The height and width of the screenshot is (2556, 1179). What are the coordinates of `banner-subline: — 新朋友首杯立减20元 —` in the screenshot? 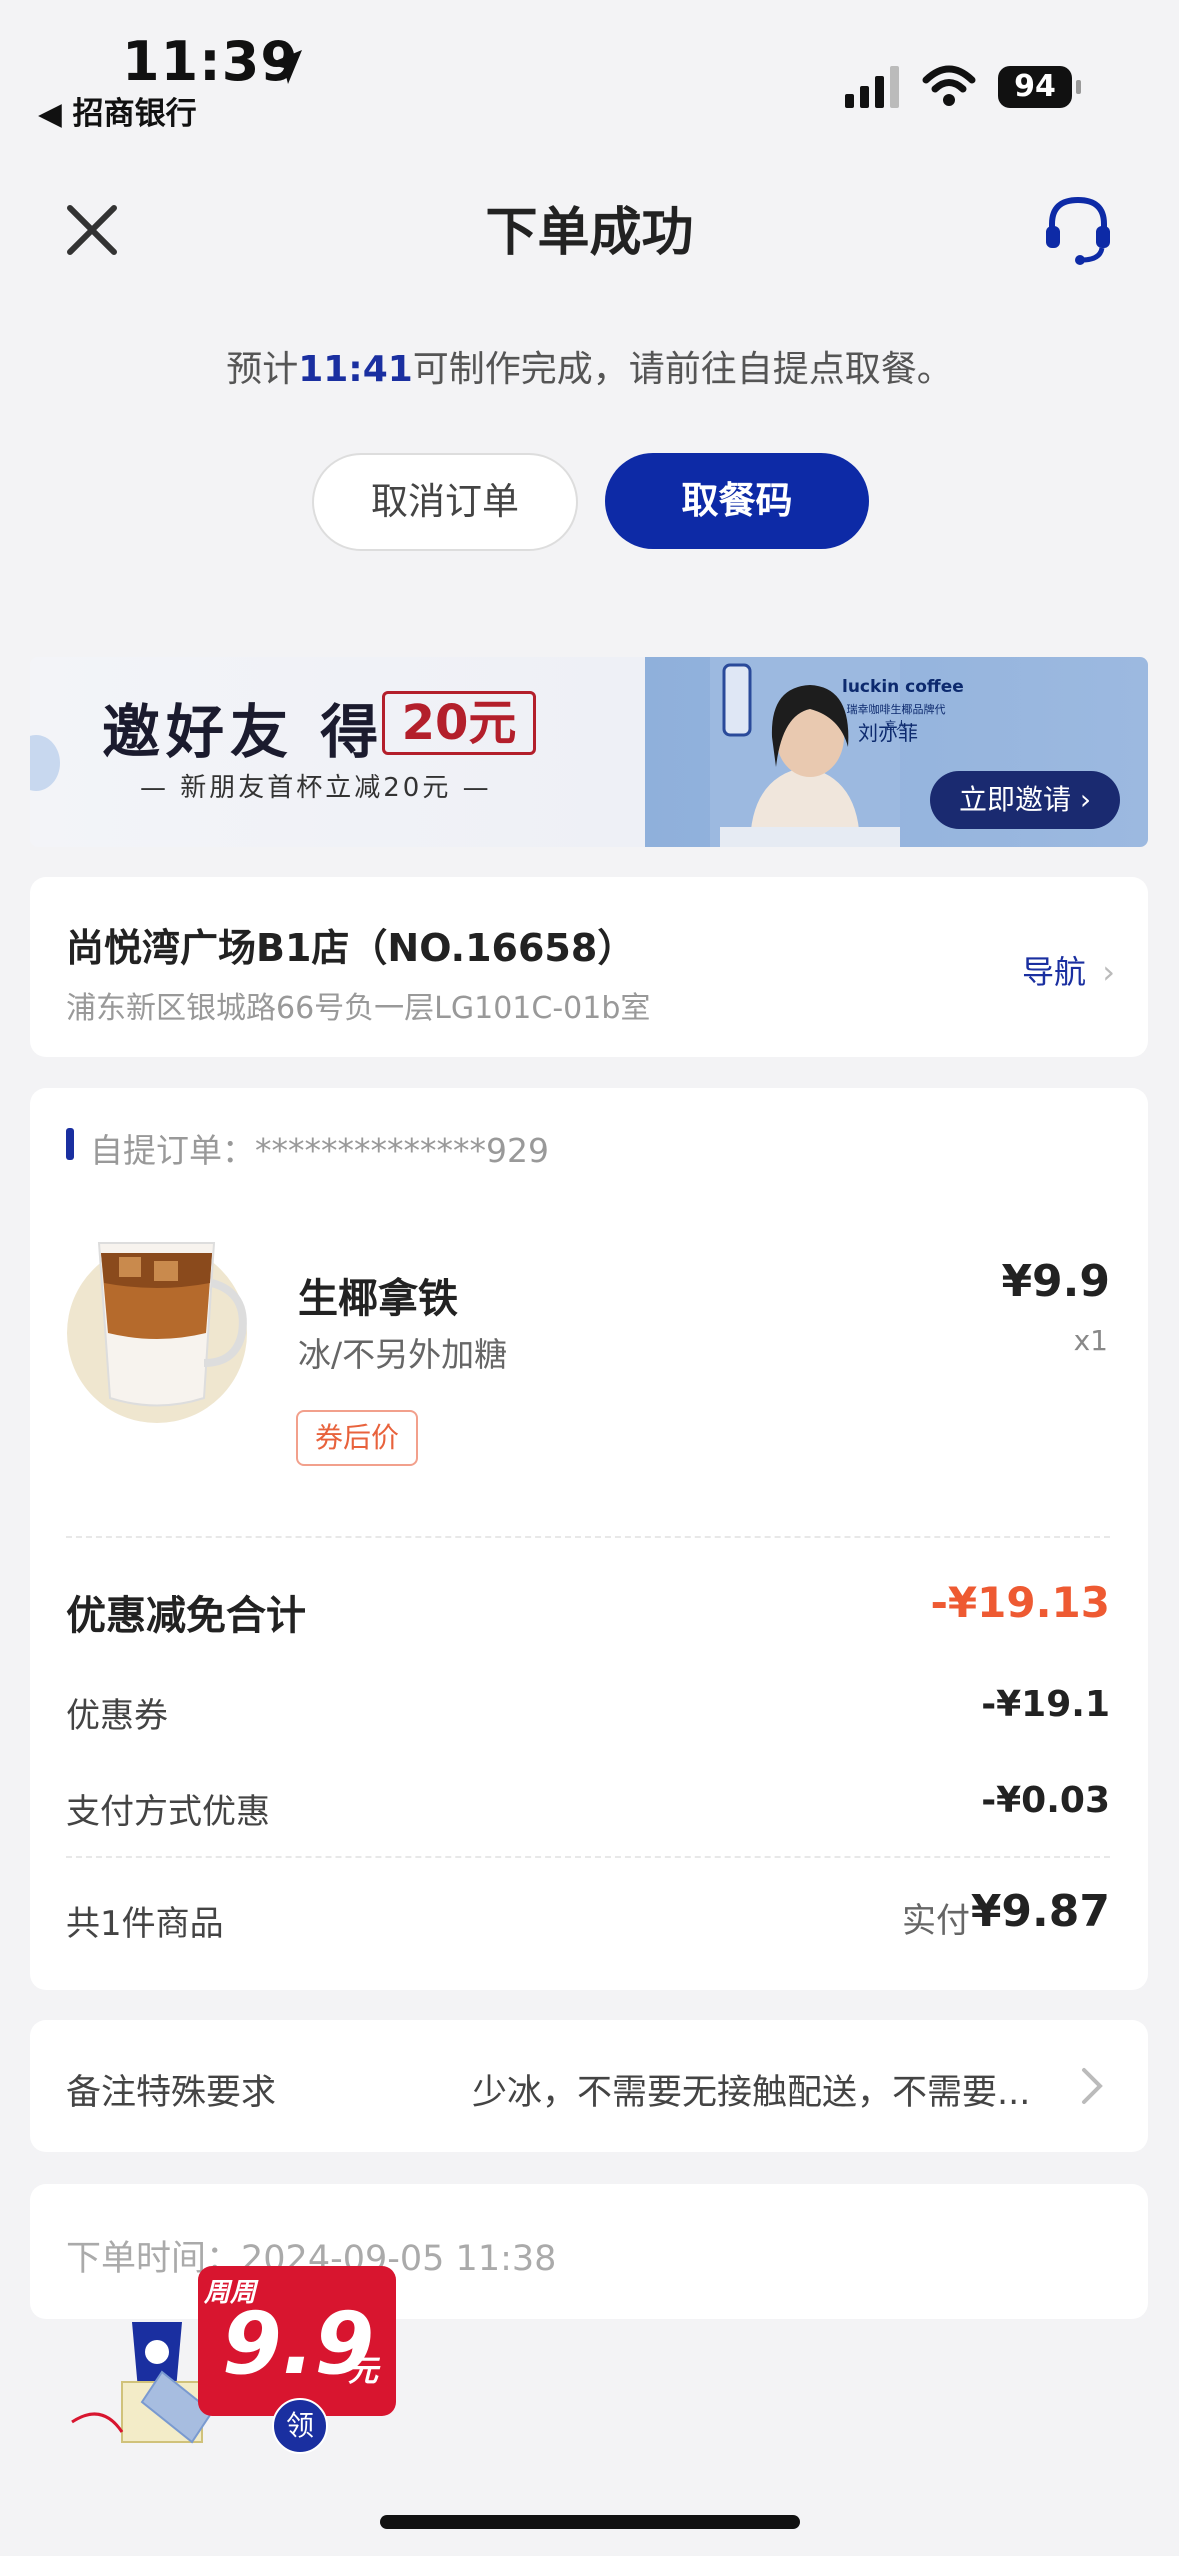 It's located at (316, 788).